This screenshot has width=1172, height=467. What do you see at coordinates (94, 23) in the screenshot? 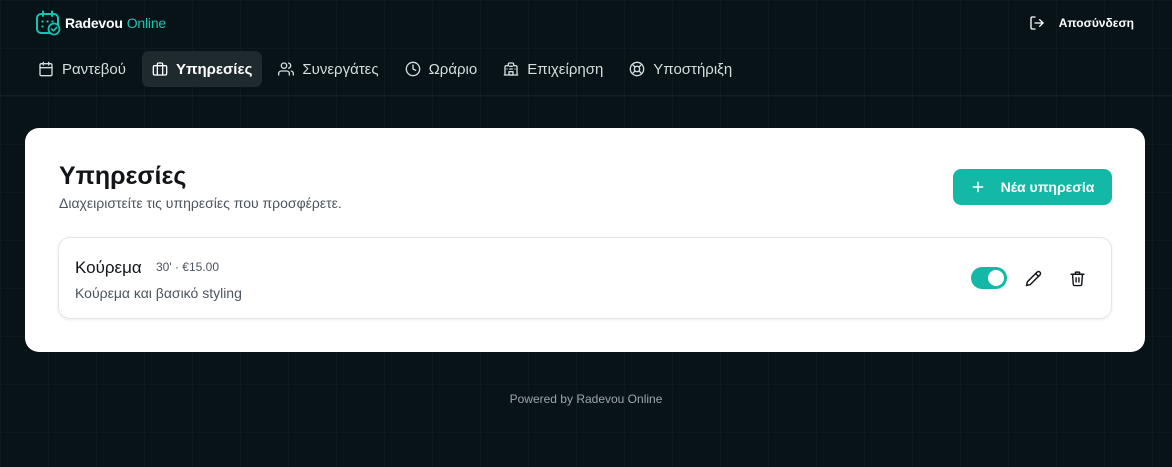
I see `brand-name: Radevou` at bounding box center [94, 23].